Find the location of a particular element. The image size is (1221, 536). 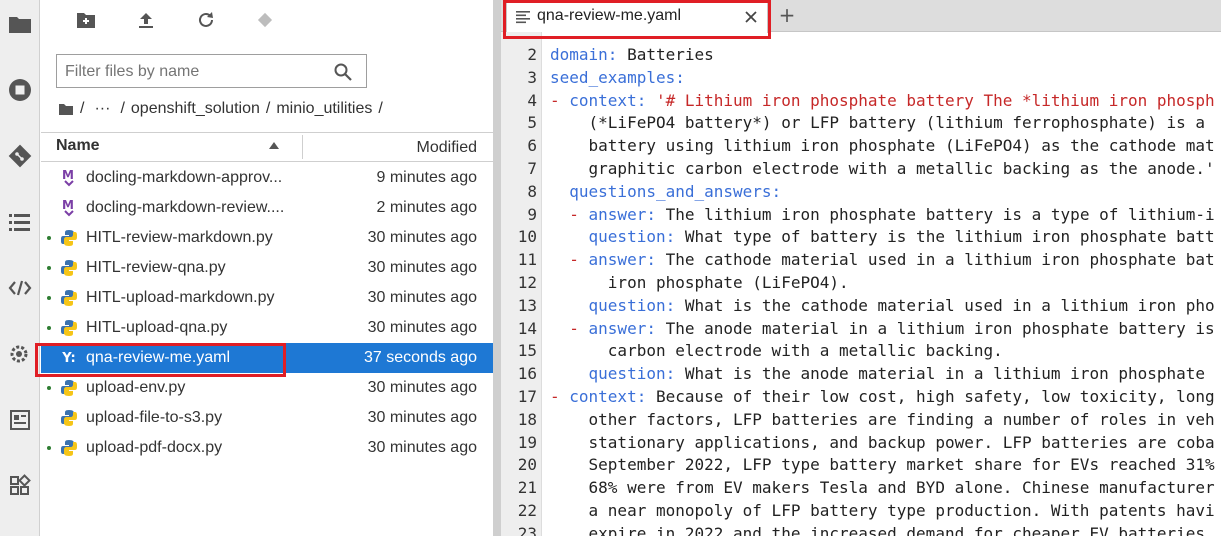

line-number: 5 is located at coordinates (532, 123).